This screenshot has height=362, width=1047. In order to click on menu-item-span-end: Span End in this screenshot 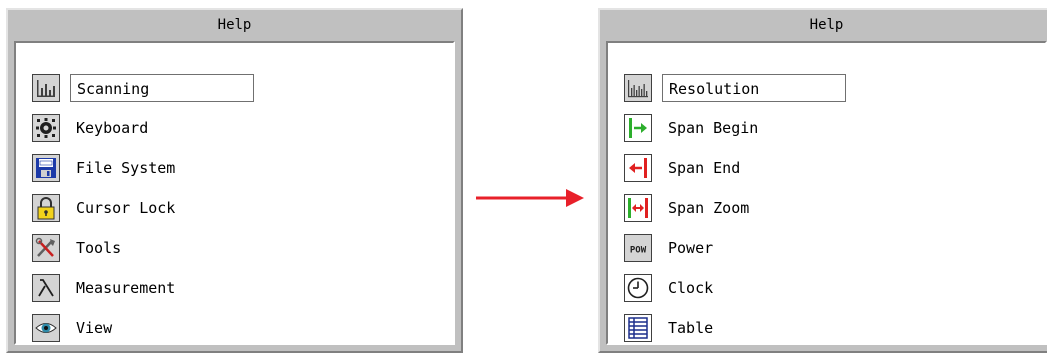, I will do `click(834, 168)`.